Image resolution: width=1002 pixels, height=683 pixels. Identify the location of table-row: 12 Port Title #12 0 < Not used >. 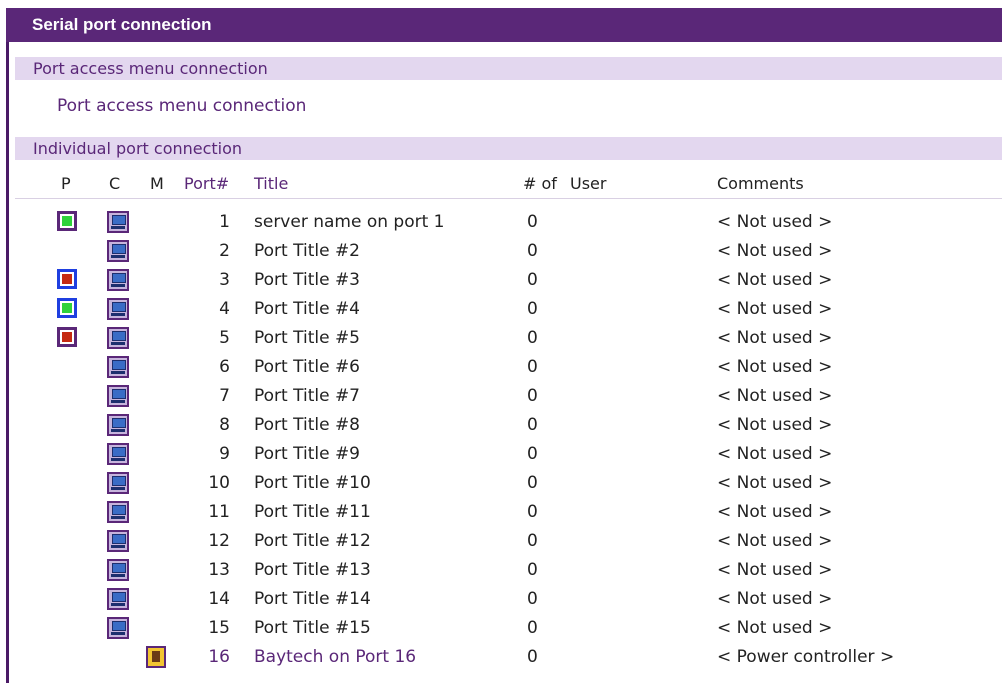
(501, 542).